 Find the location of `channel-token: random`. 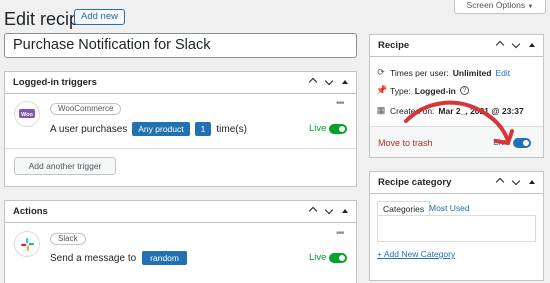

channel-token: random is located at coordinates (164, 258).